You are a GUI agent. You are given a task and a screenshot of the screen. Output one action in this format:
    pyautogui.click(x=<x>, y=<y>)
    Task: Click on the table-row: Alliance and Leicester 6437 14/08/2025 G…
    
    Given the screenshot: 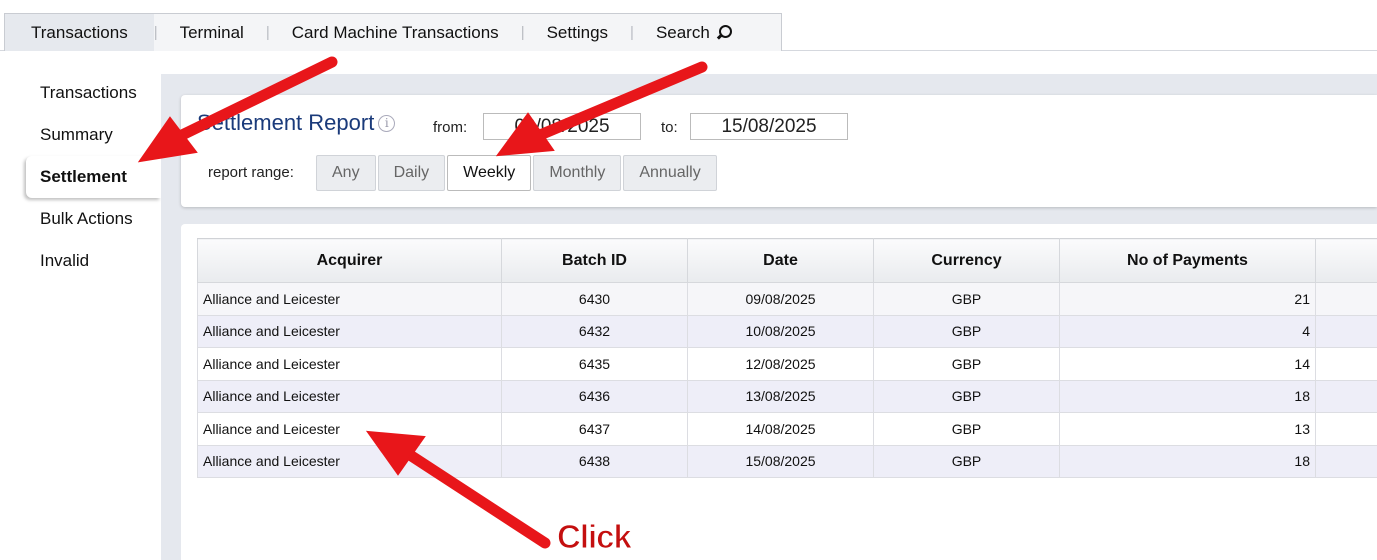 What is the action you would take?
    pyautogui.click(x=787, y=429)
    